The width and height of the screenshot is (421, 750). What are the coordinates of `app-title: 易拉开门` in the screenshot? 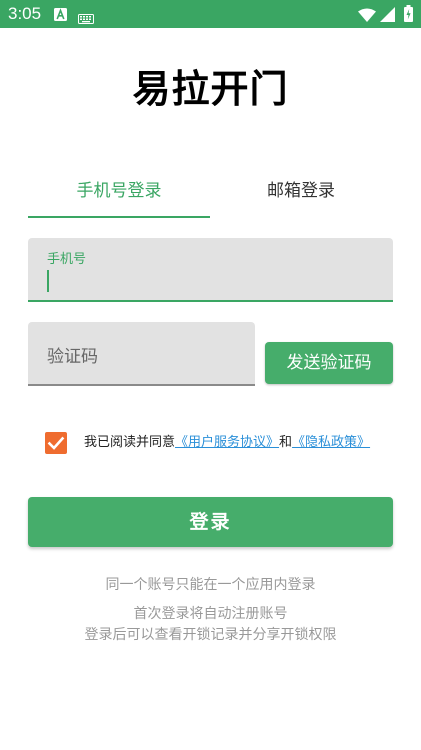 It's located at (210, 89).